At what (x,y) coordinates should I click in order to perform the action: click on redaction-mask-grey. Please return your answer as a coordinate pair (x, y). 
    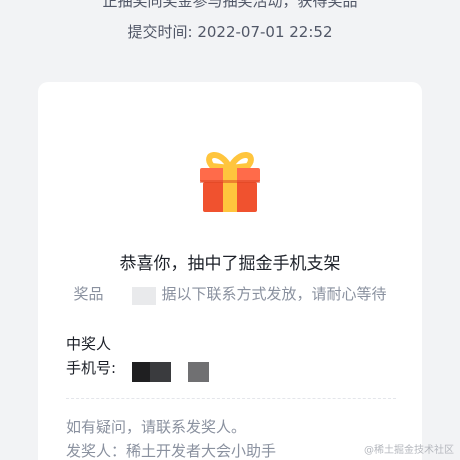
    Looking at the image, I should click on (144, 296).